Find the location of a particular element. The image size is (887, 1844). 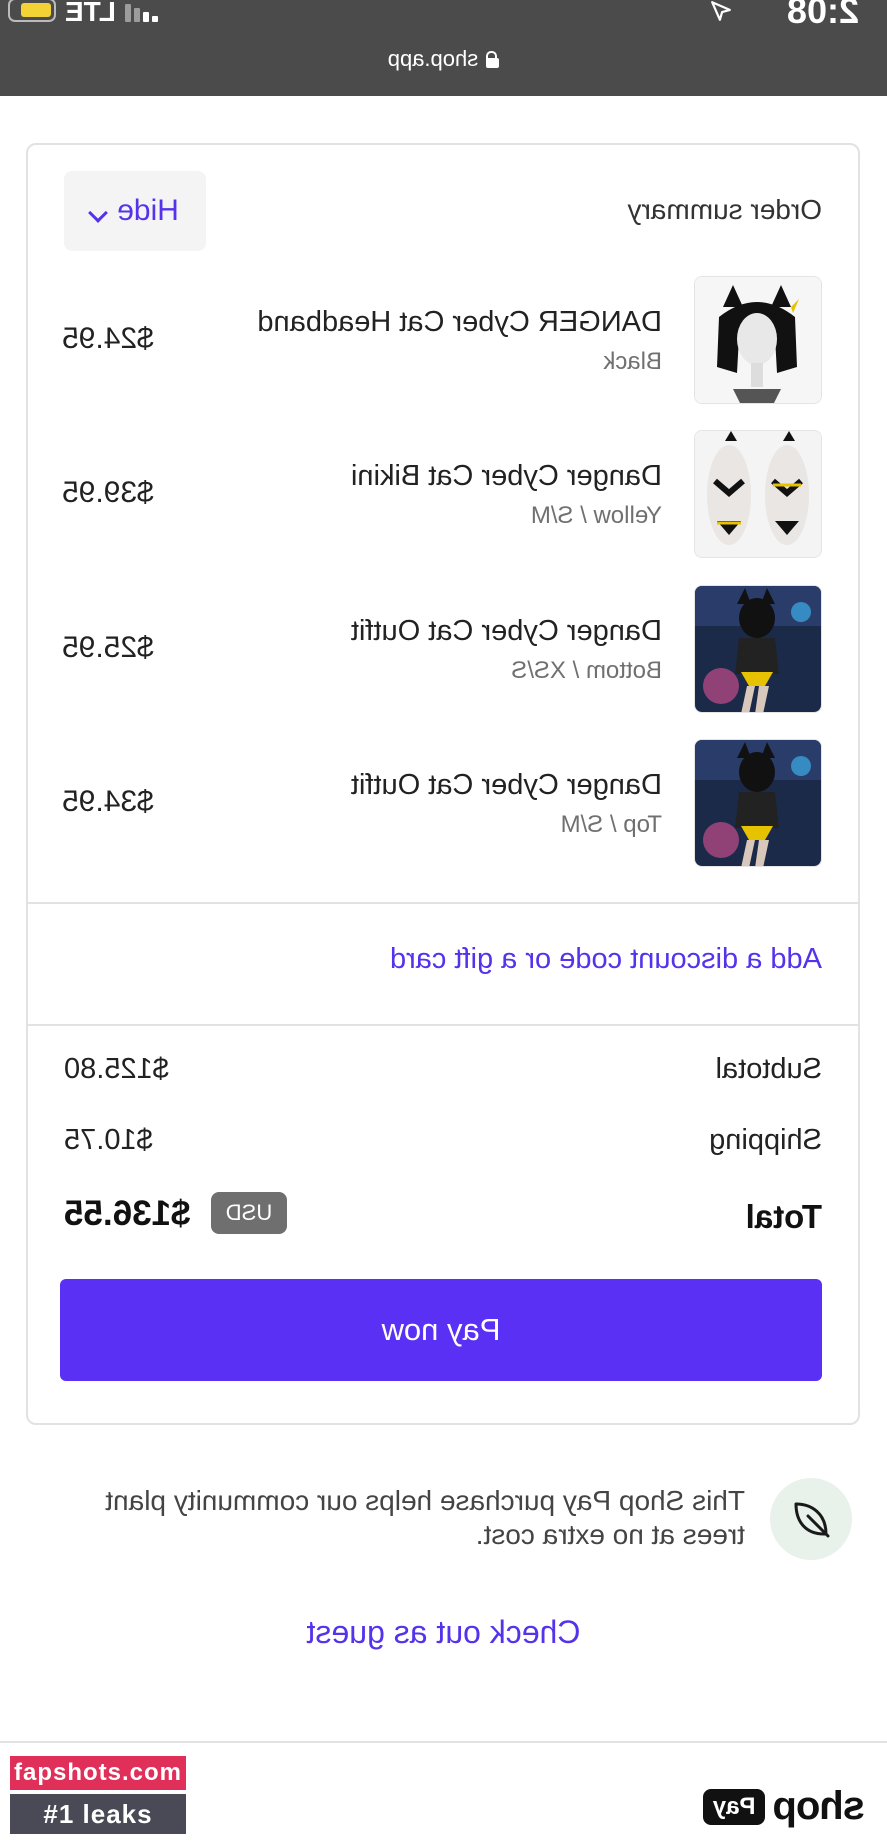

clock: 2:08 is located at coordinates (822, 15).